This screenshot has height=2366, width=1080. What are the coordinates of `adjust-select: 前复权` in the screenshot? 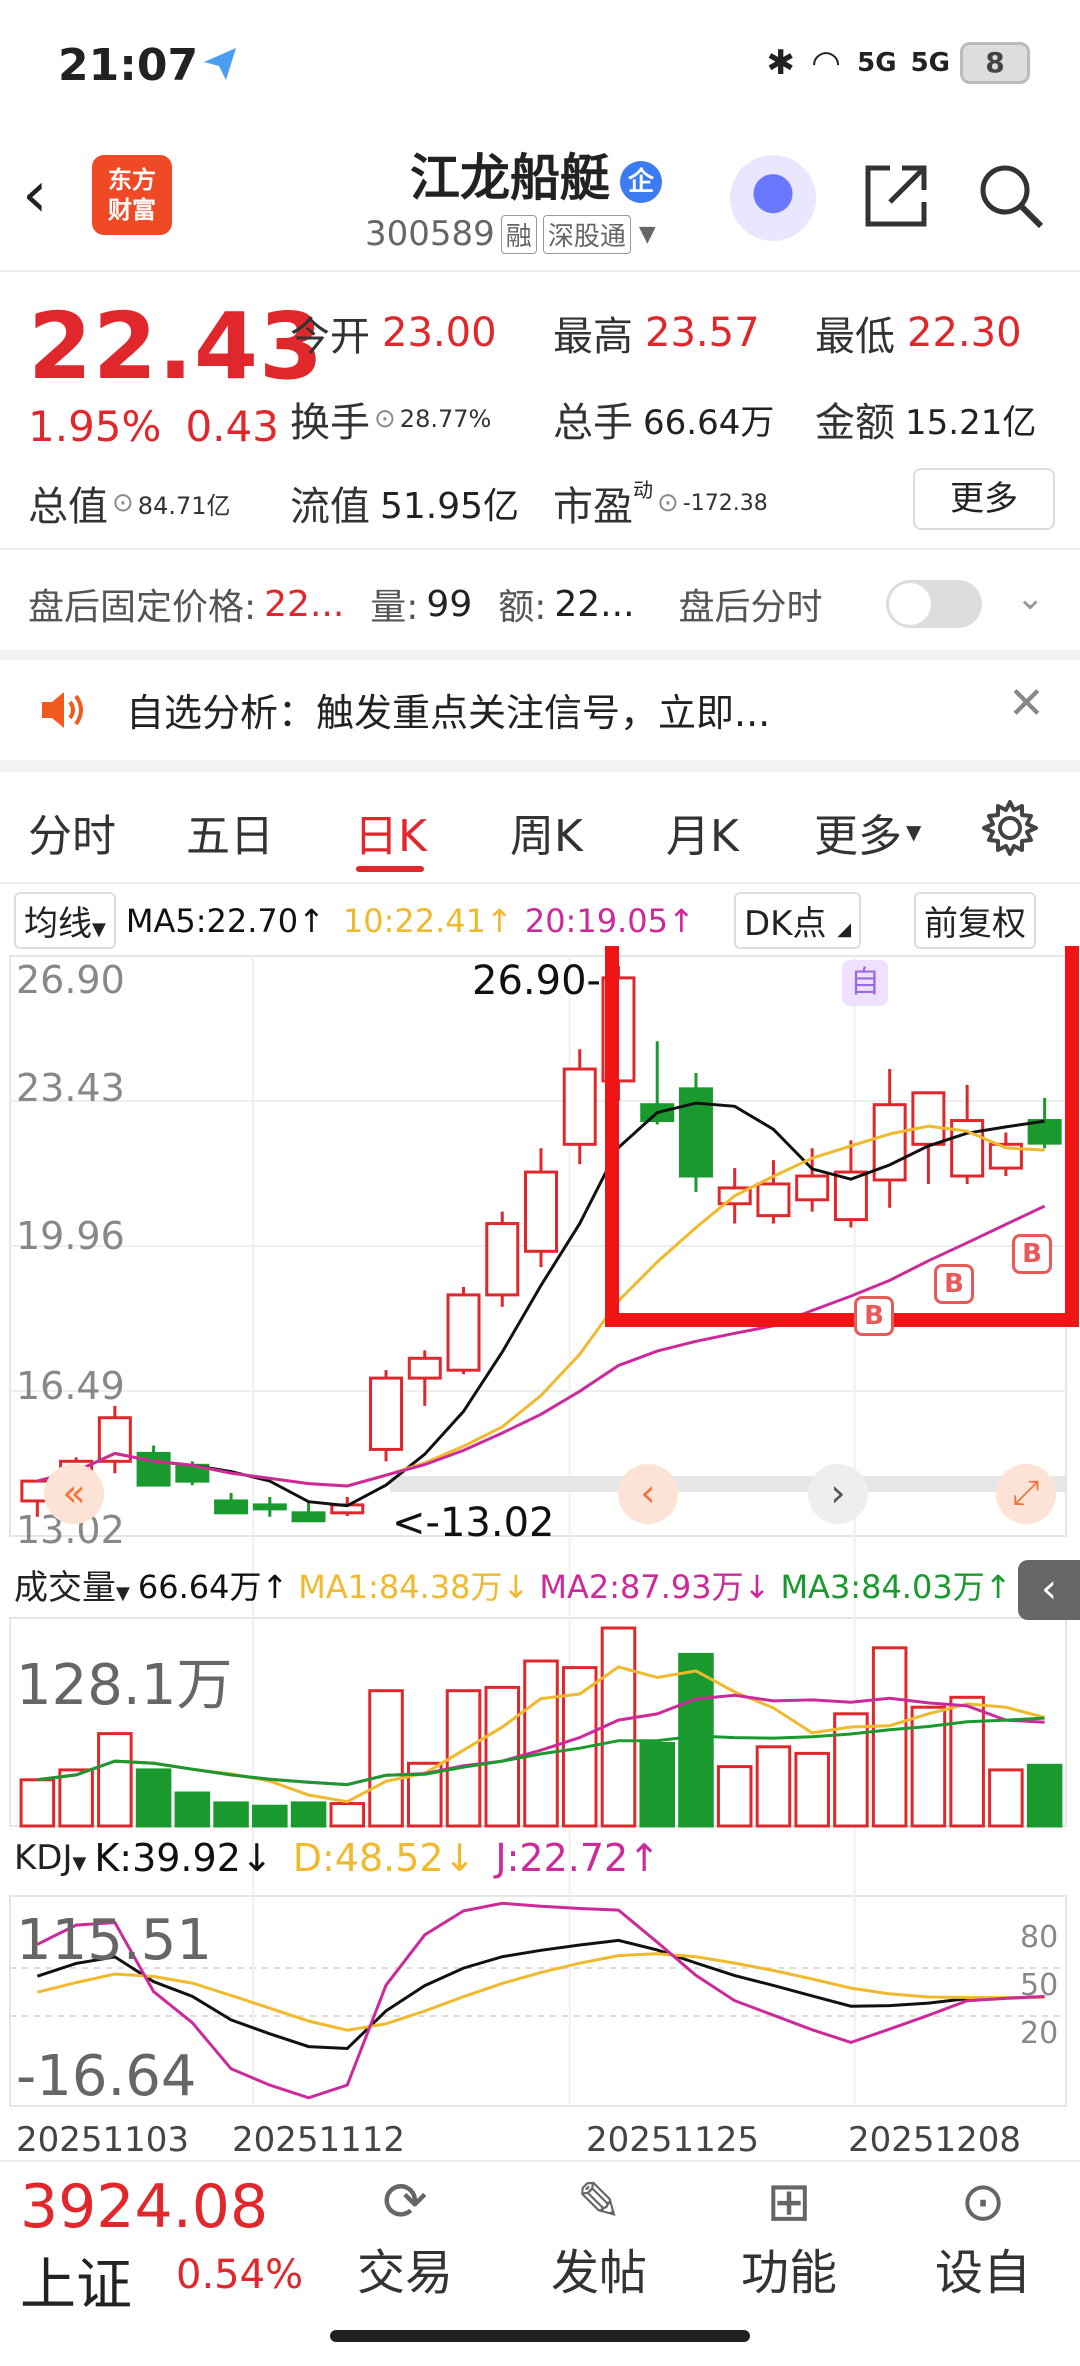 It's located at (975, 920).